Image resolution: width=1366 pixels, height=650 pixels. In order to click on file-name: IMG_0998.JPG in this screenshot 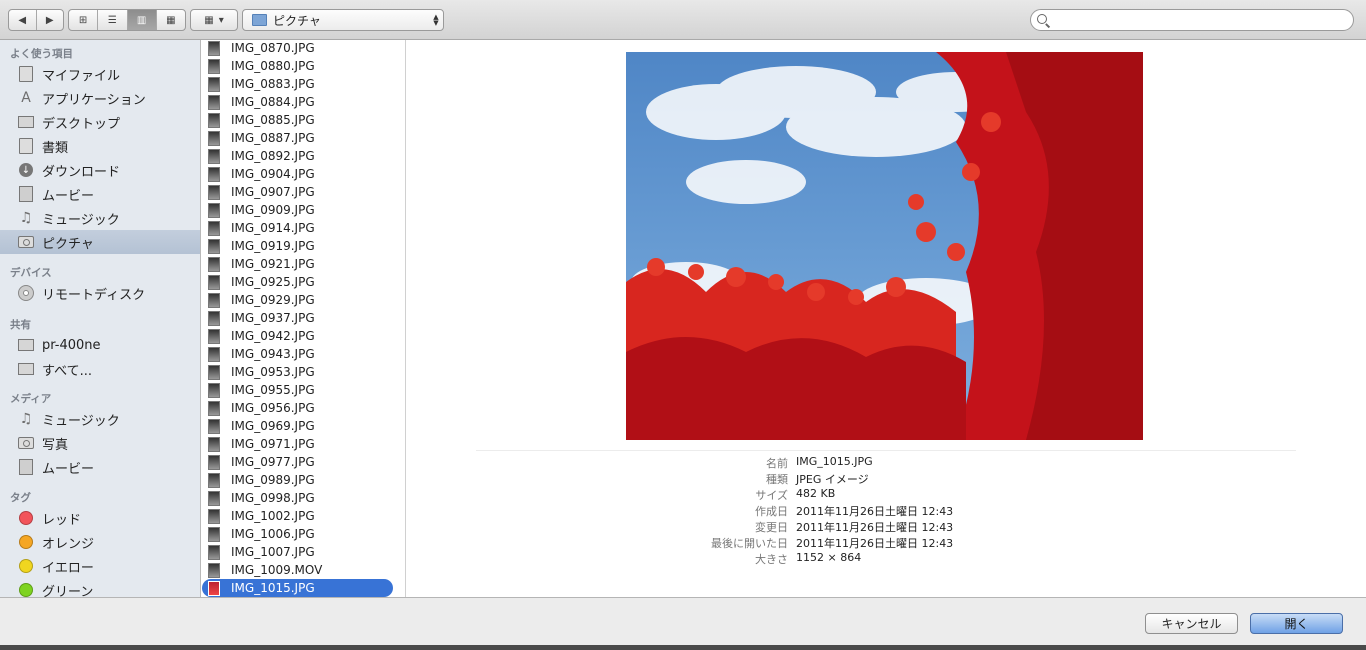, I will do `click(273, 498)`.